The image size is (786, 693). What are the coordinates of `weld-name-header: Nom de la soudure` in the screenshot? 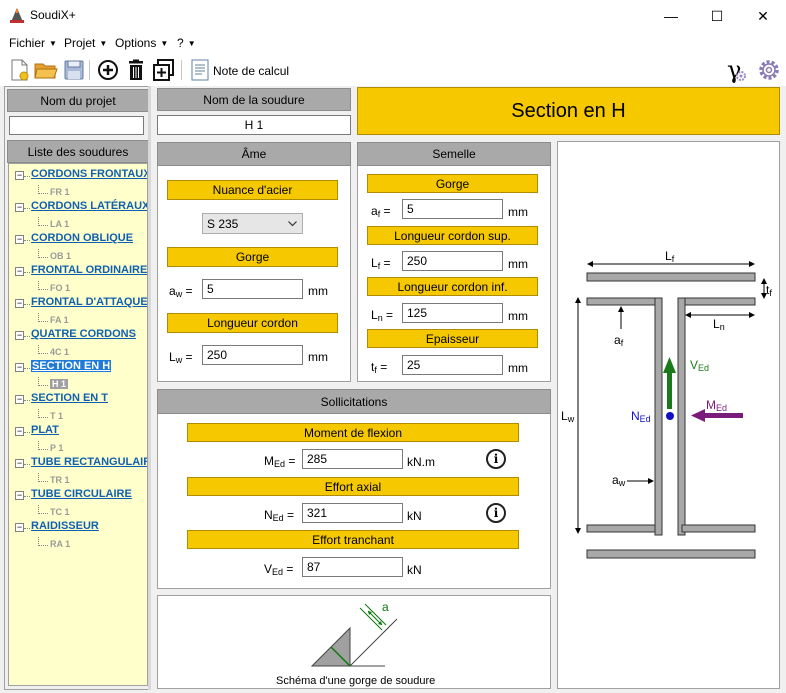 It's located at (254, 99).